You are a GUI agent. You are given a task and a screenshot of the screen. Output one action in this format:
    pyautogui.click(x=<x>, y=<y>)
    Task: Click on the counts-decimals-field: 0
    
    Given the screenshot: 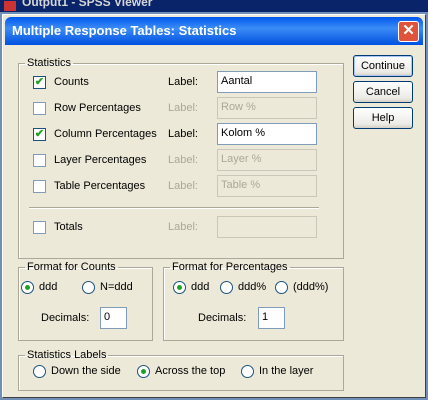 What is the action you would take?
    pyautogui.click(x=113, y=318)
    